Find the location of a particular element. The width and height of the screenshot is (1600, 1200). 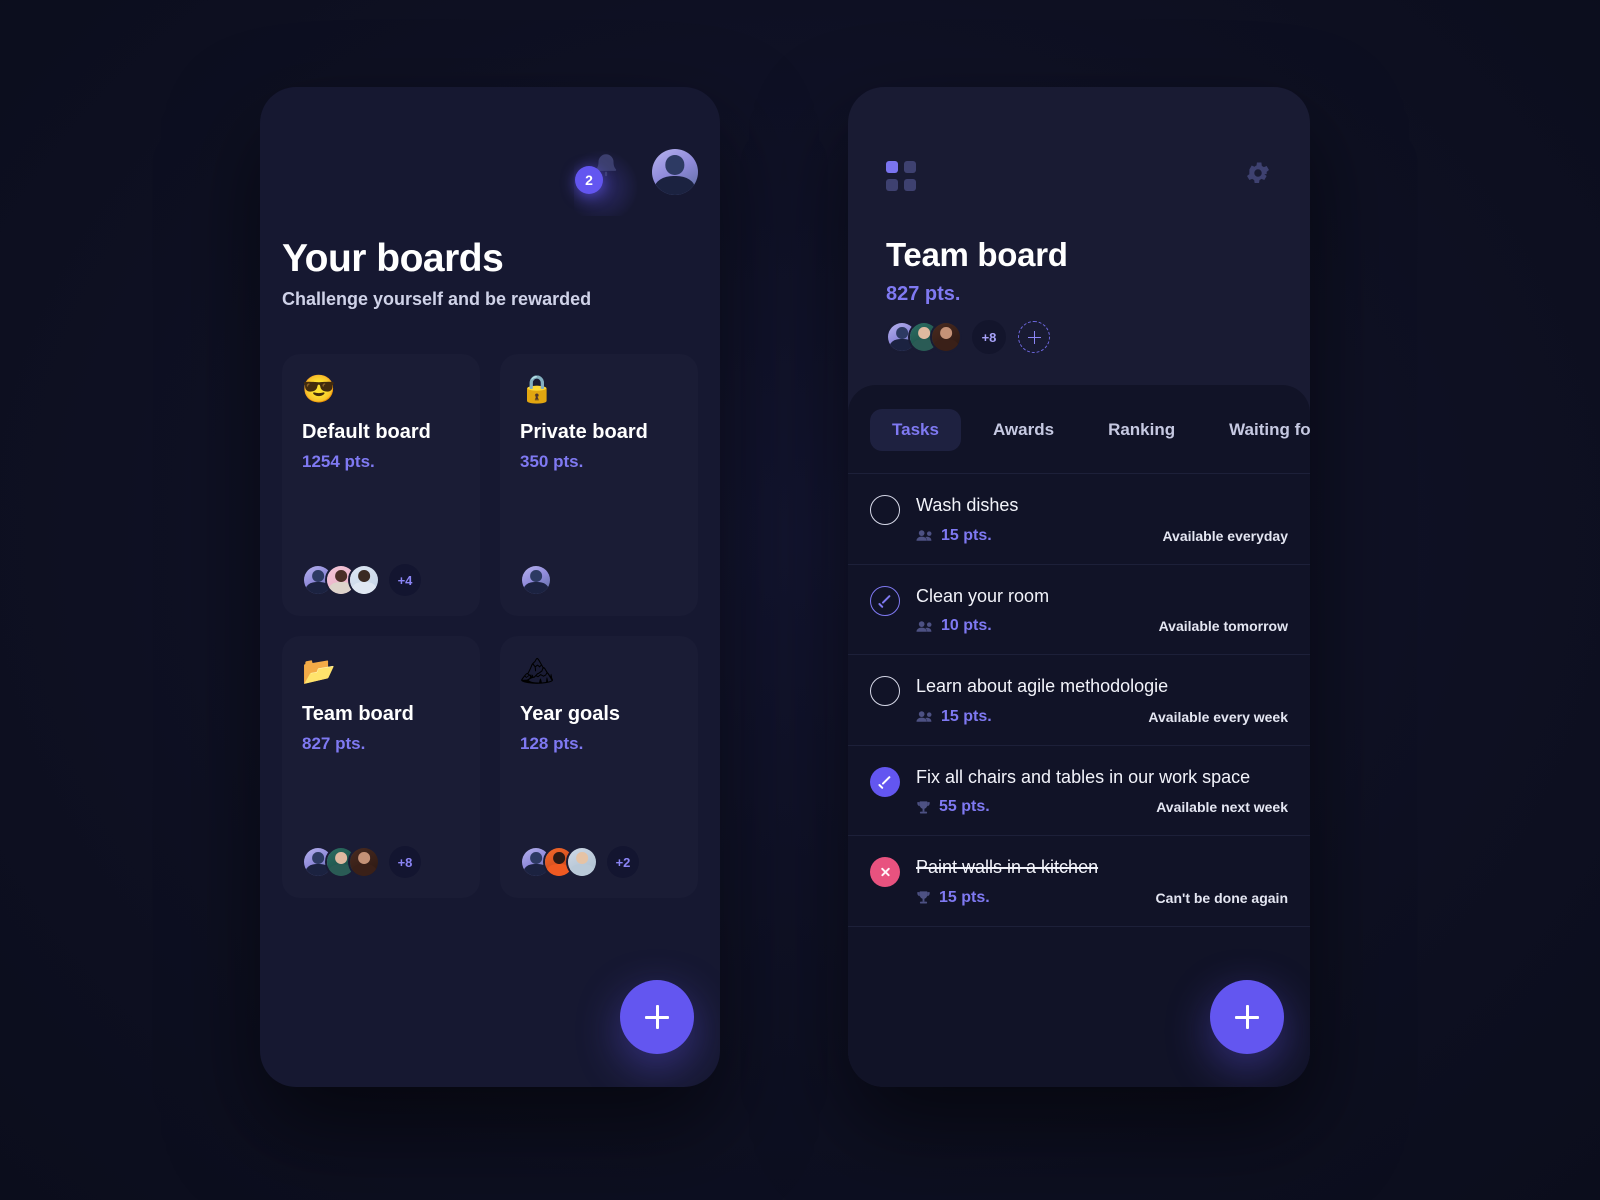

board-points: 1254 pts. is located at coordinates (338, 461).